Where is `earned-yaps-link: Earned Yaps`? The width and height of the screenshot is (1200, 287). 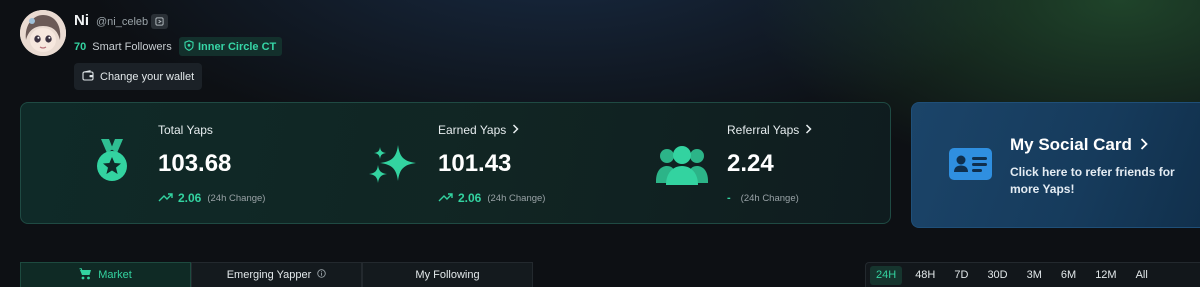
earned-yaps-link: Earned Yaps is located at coordinates (478, 130).